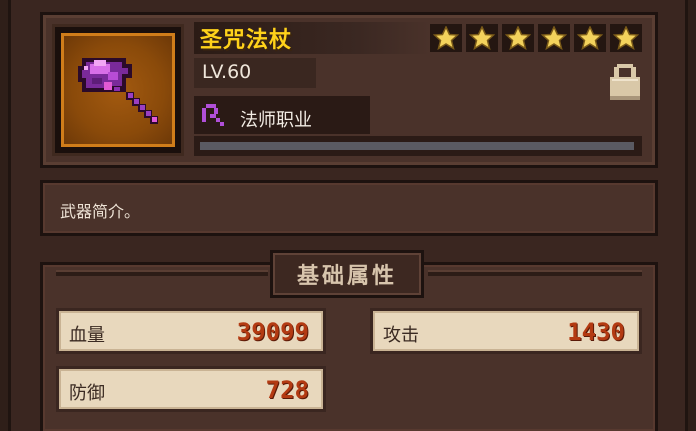 The width and height of the screenshot is (696, 431). Describe the element at coordinates (535, 273) in the screenshot. I see `divider-right` at that location.